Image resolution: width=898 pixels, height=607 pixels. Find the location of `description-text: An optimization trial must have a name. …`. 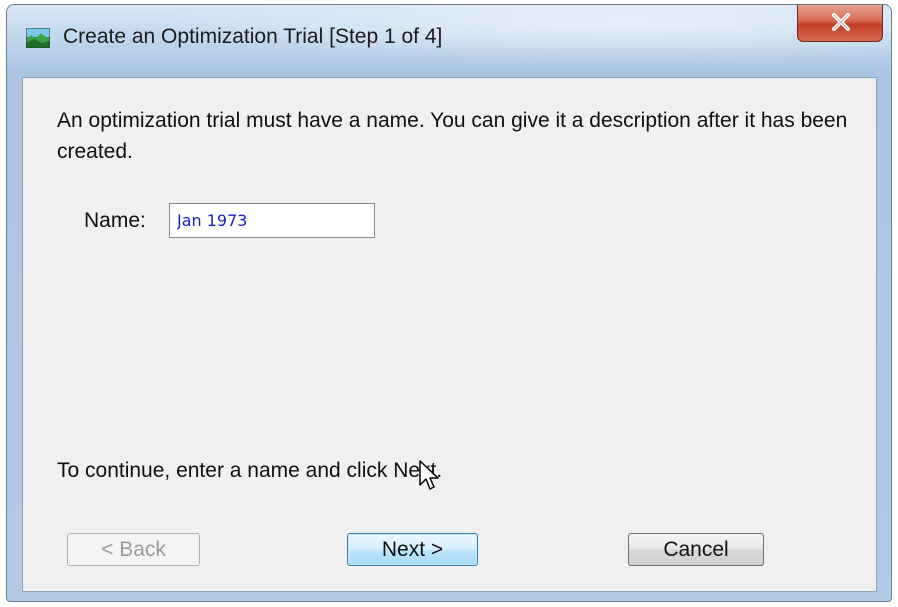

description-text: An optimization trial must have a name. … is located at coordinates (452, 136).